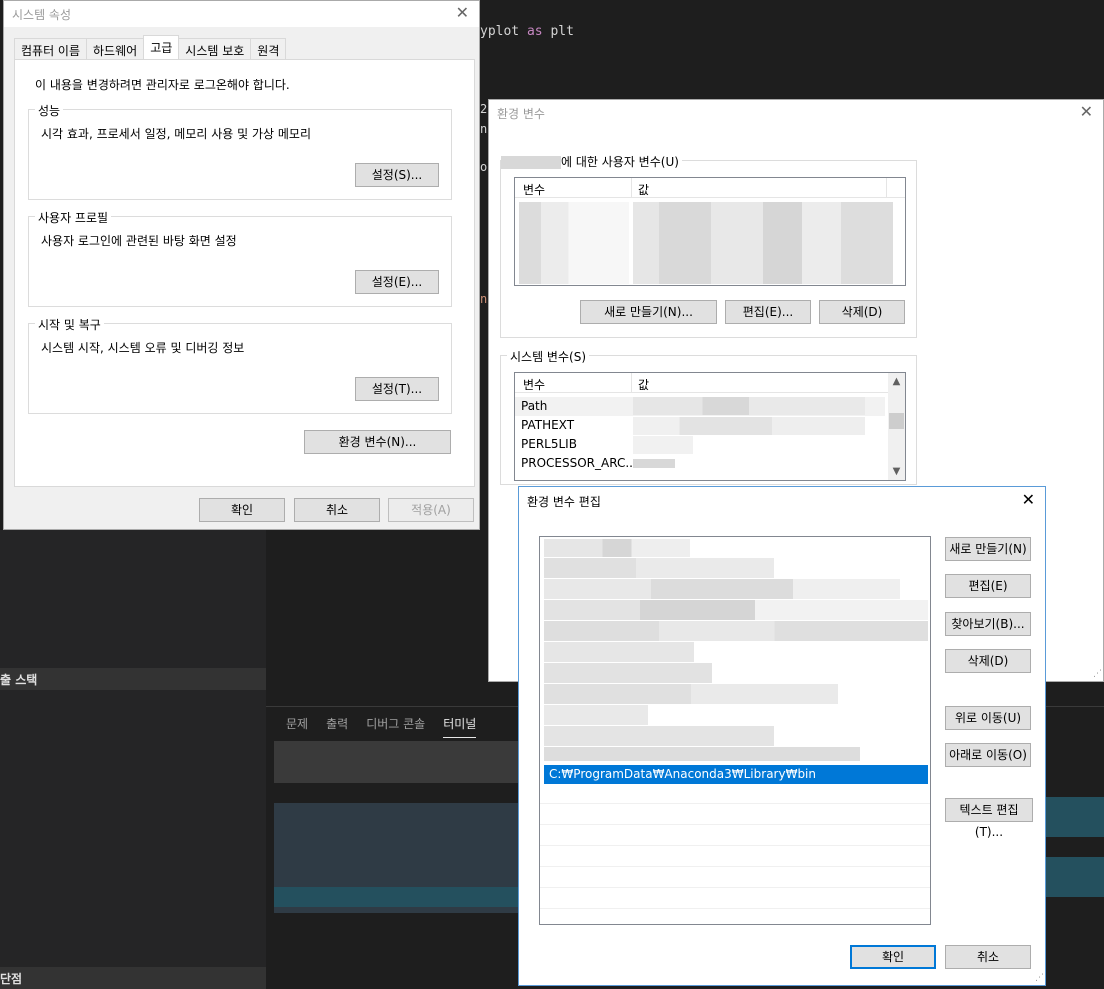 Image resolution: width=1104 pixels, height=989 pixels. Describe the element at coordinates (988, 549) in the screenshot. I see `new-entry-button: 새로 만들기(N)` at that location.